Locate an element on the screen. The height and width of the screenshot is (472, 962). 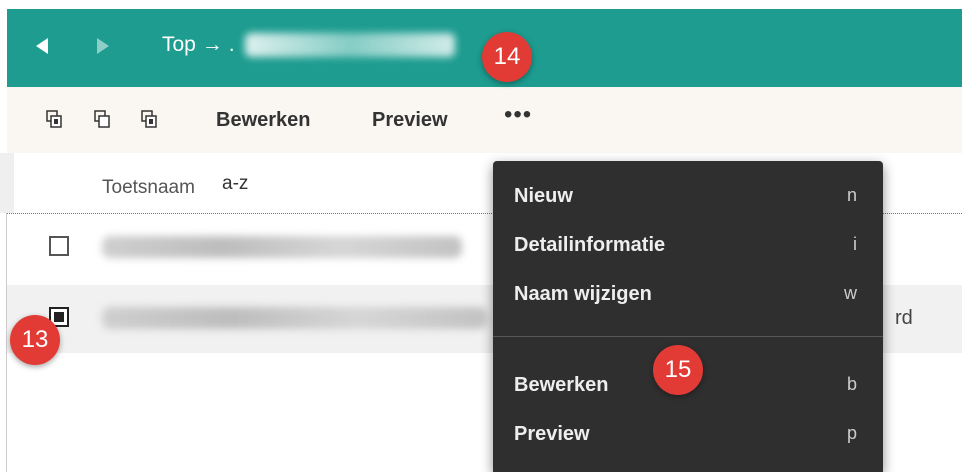
select-none-icon is located at coordinates (102, 119).